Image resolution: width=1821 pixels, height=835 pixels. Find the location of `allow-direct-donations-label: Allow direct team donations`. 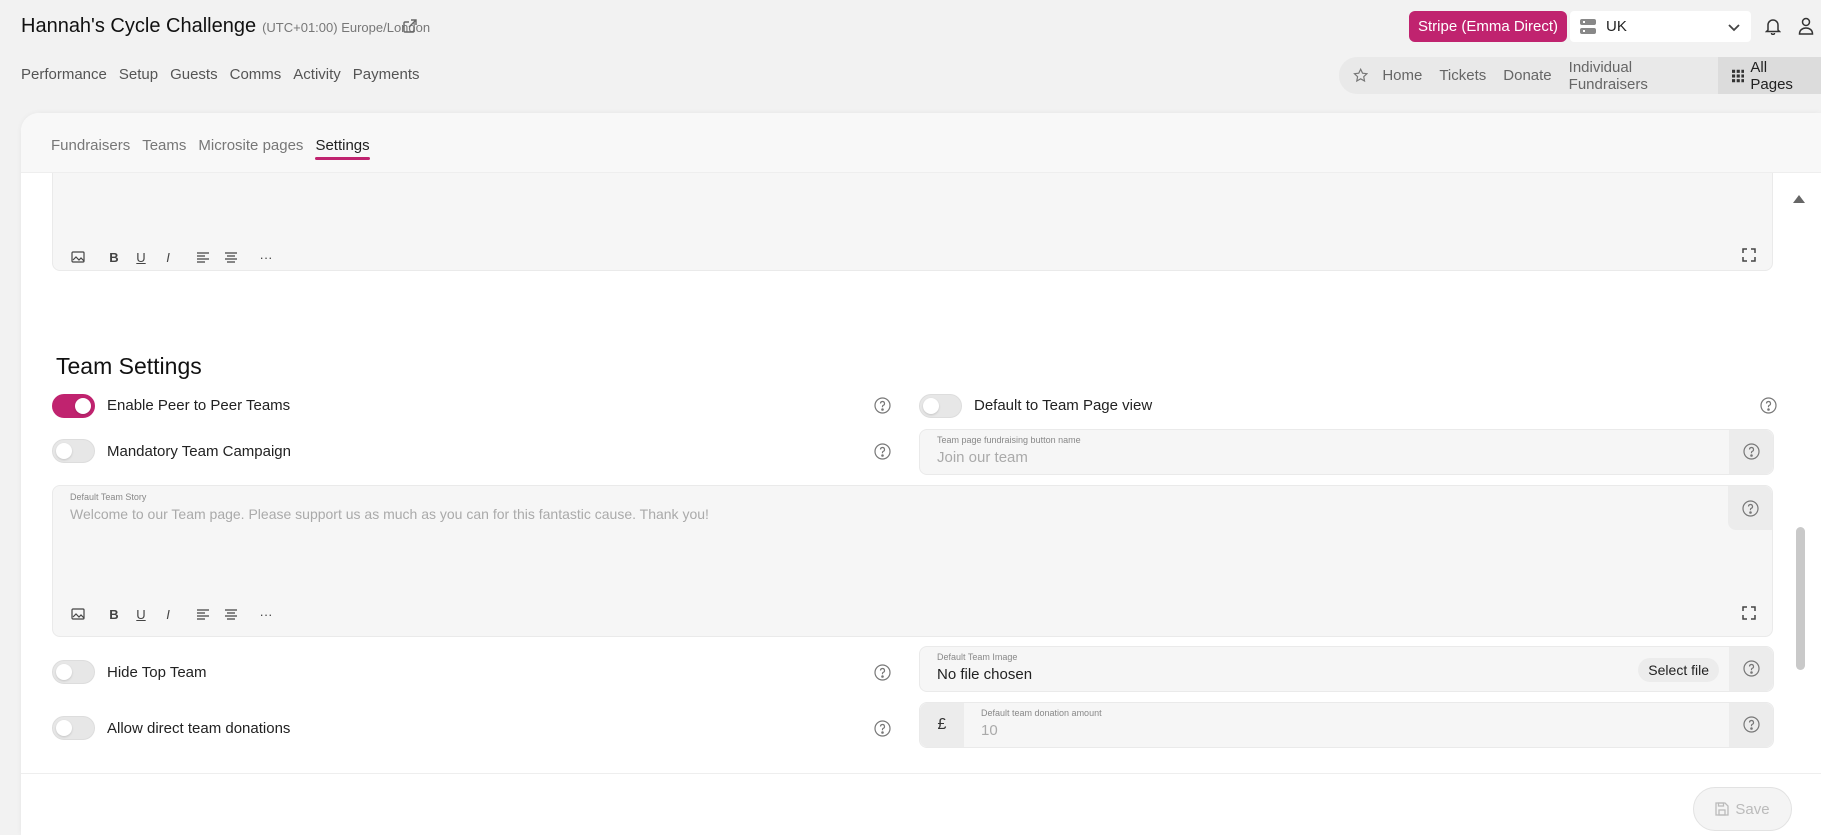

allow-direct-donations-label: Allow direct team donations is located at coordinates (199, 728).